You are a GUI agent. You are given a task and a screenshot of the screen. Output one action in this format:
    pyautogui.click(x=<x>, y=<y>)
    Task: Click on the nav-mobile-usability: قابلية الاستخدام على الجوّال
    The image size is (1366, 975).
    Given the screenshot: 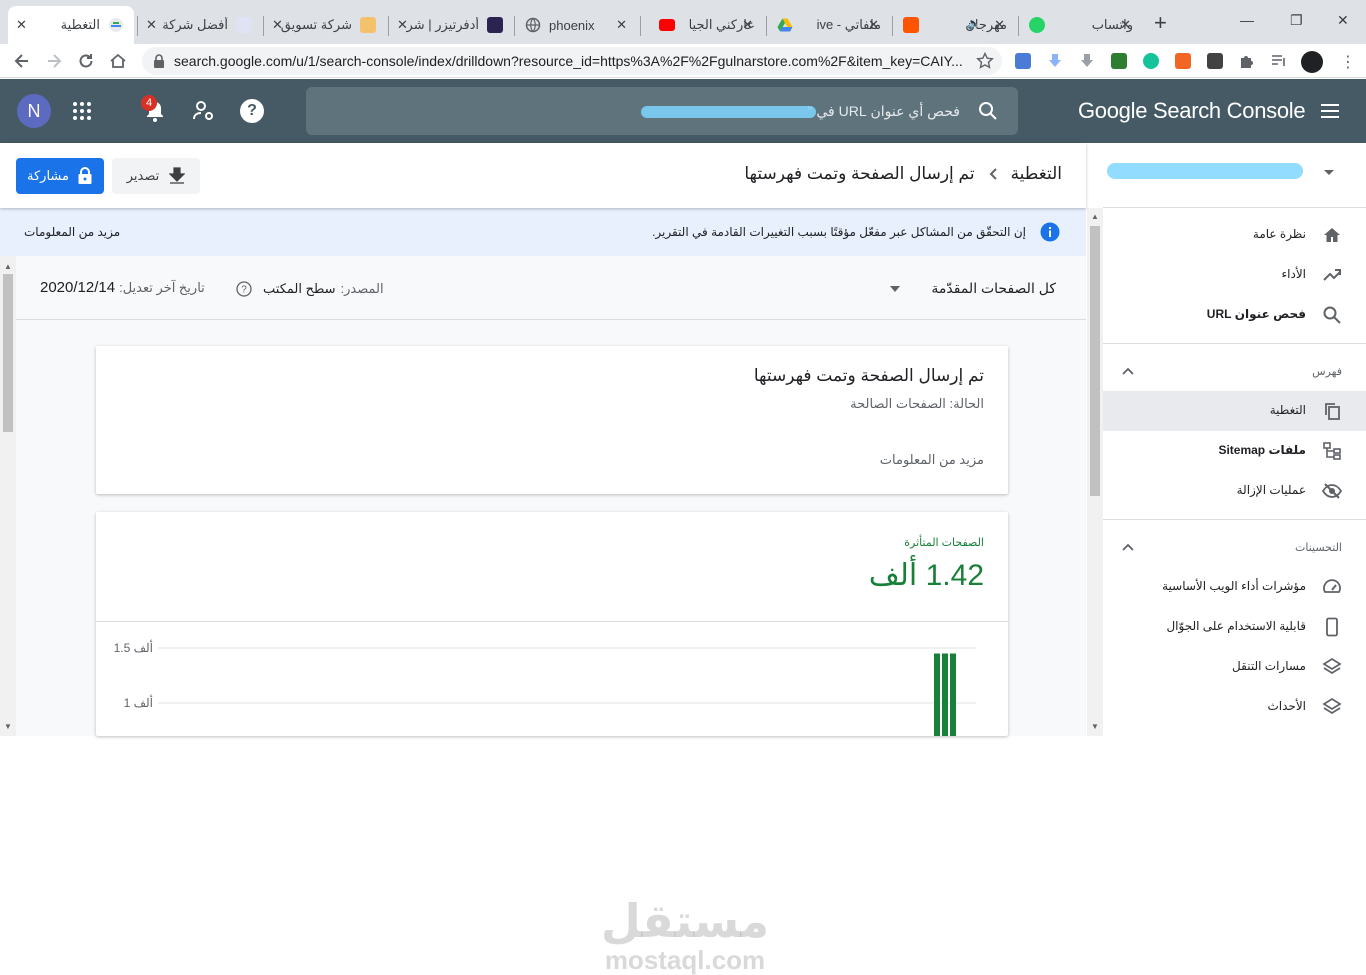 What is the action you would take?
    pyautogui.click(x=1234, y=627)
    